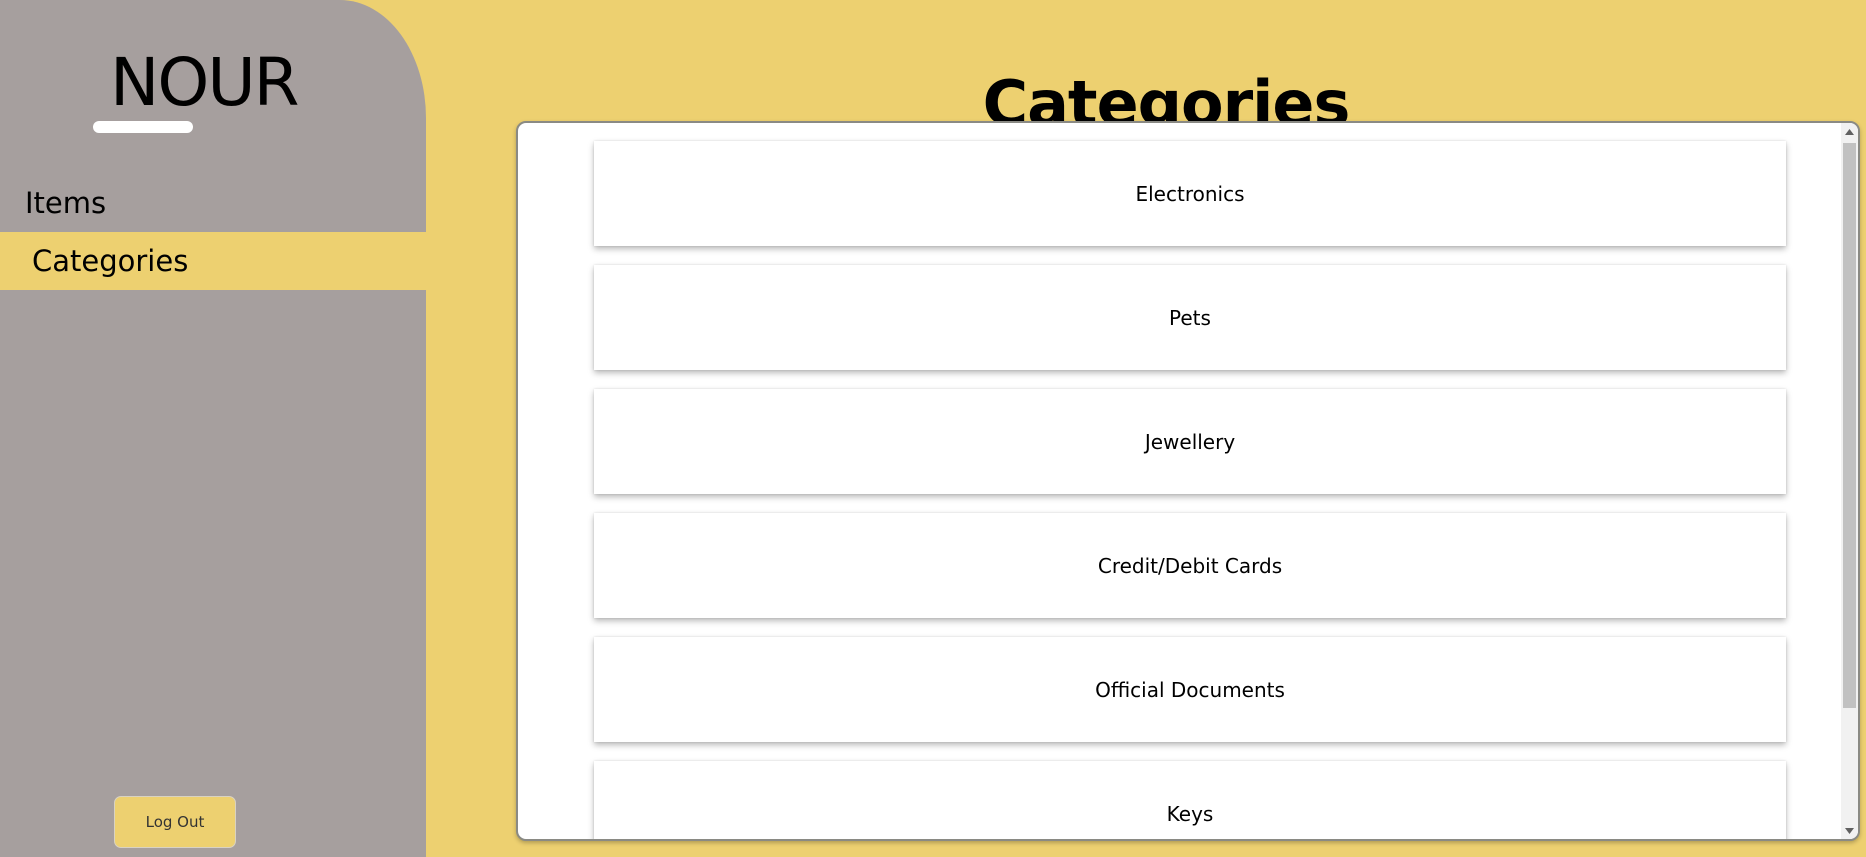 This screenshot has width=1866, height=857. What do you see at coordinates (213, 261) in the screenshot?
I see `sidebar-item-categories: Categories` at bounding box center [213, 261].